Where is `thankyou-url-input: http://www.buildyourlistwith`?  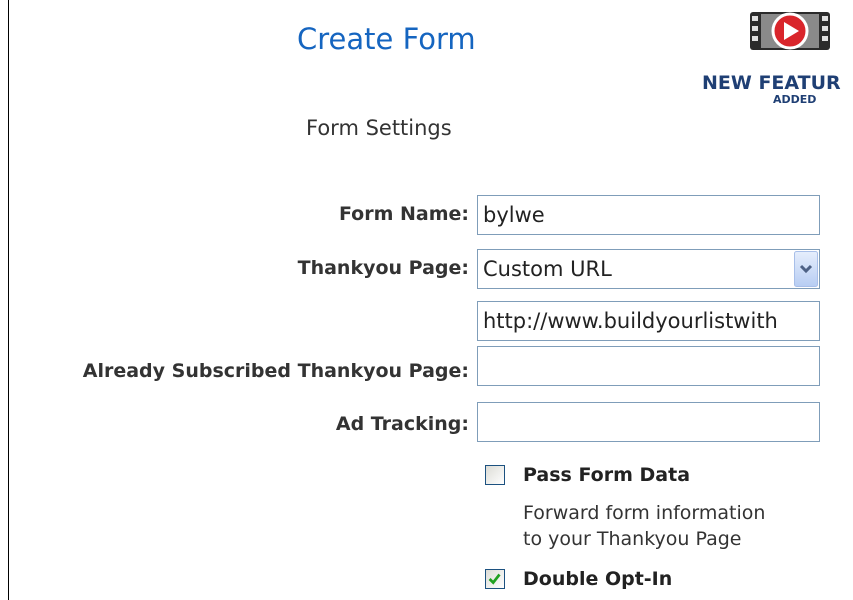
thankyou-url-input: http://www.buildyourlistwith is located at coordinates (648, 321).